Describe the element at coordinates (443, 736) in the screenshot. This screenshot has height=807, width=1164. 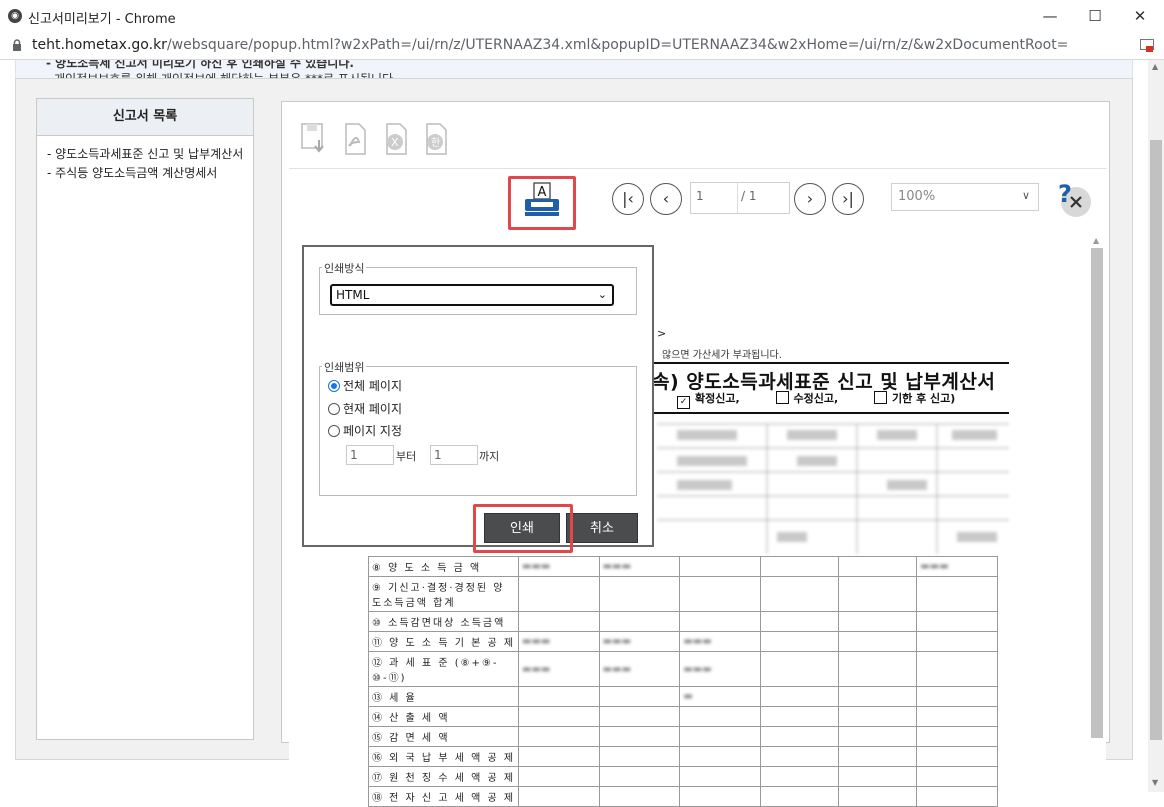
I see `row-label: ⑮ 감 면 세 액` at that location.